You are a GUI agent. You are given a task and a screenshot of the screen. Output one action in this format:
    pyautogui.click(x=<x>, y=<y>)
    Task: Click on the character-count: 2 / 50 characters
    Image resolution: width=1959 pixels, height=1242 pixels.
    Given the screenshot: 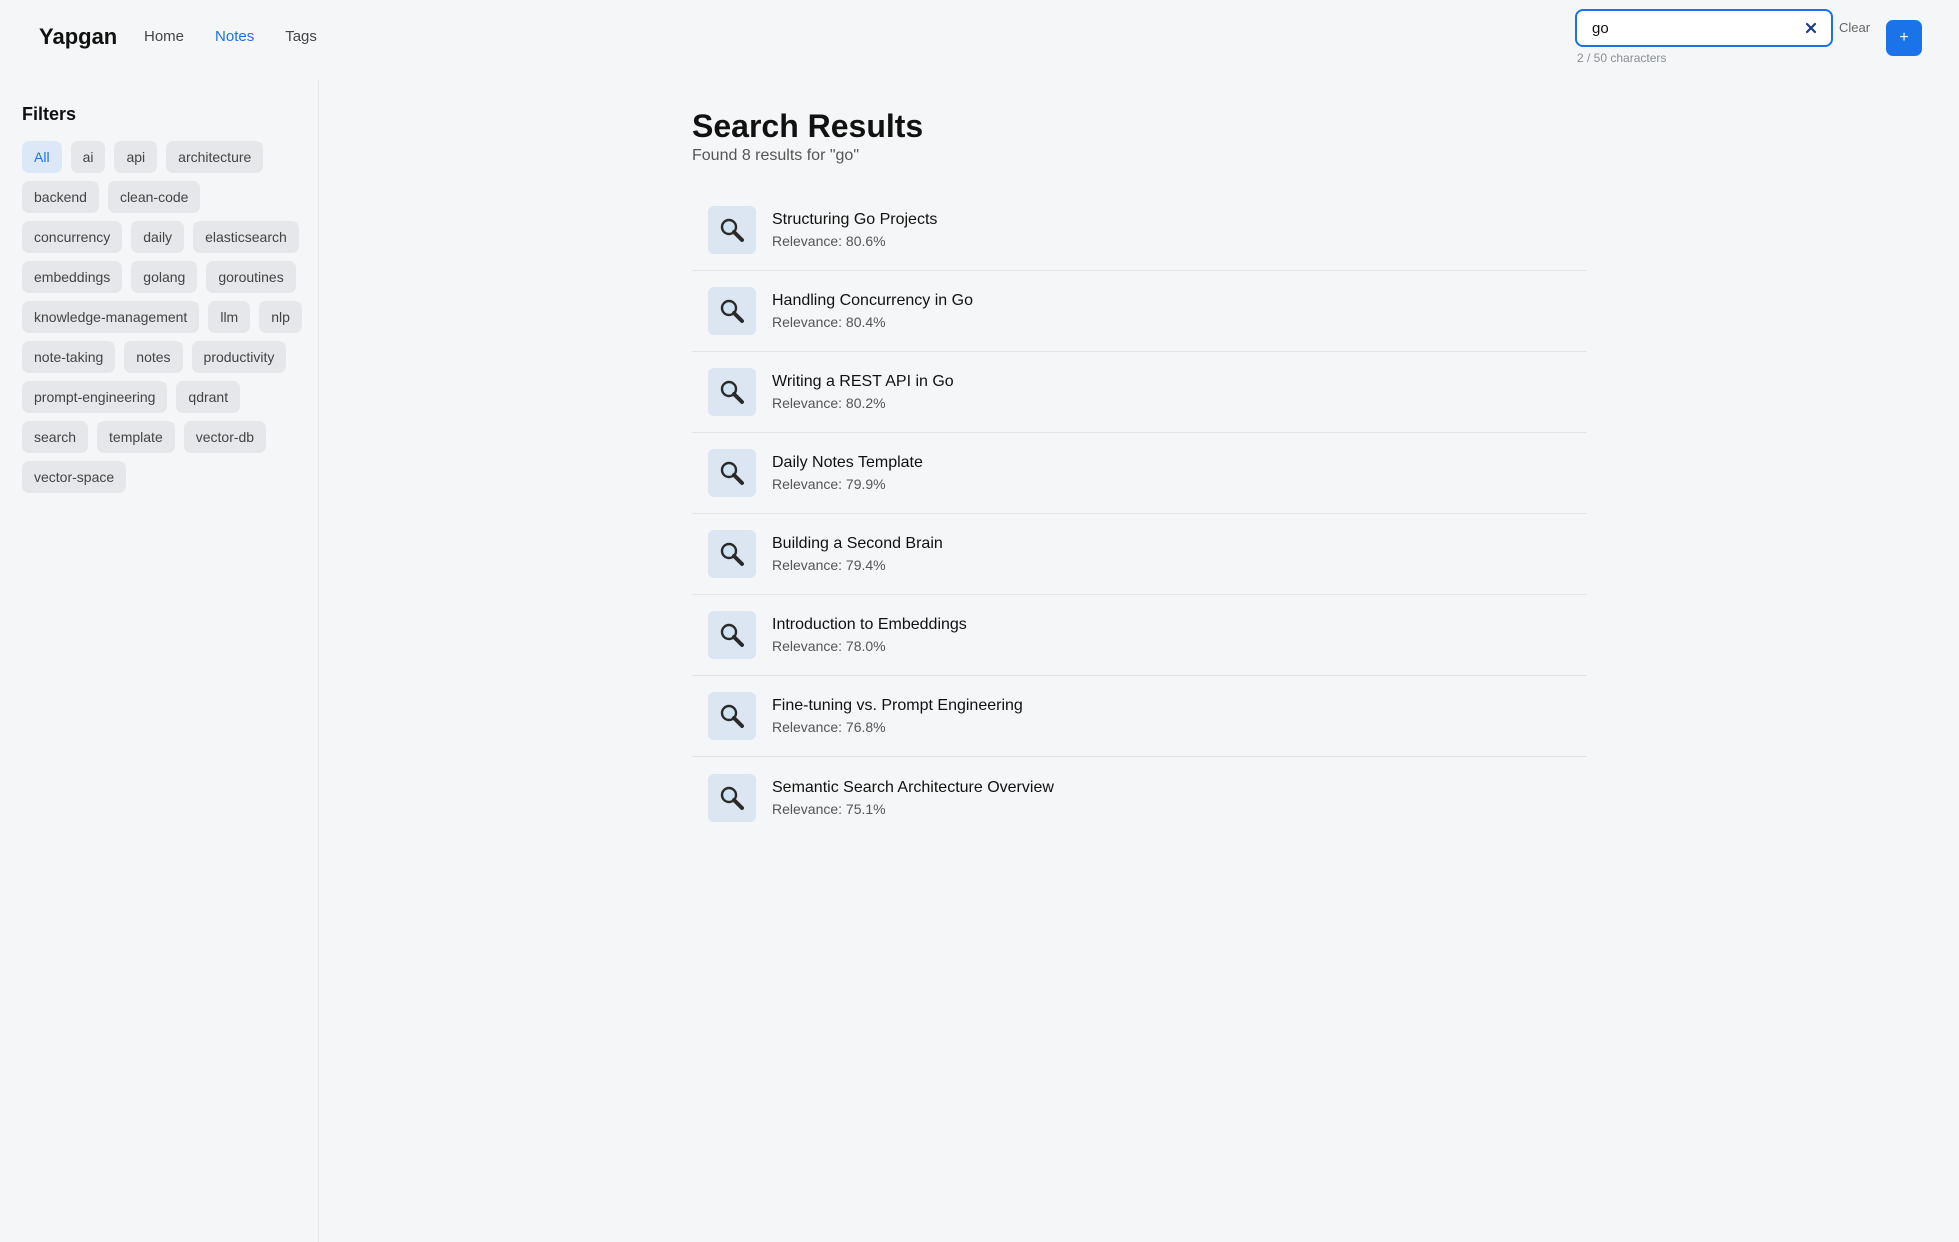 What is the action you would take?
    pyautogui.click(x=1622, y=58)
    